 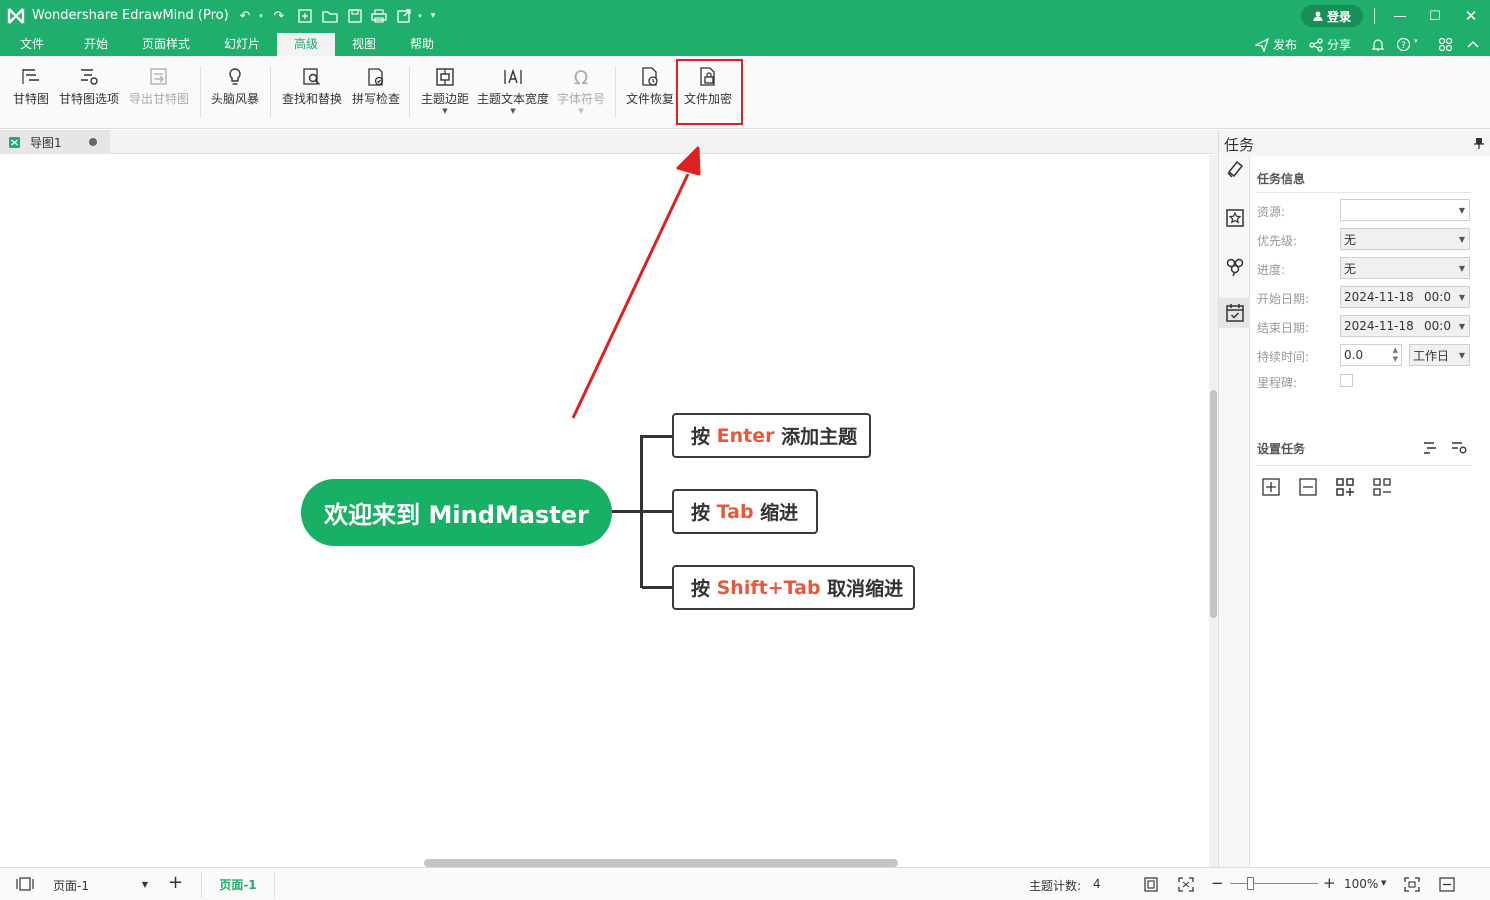 I want to click on tab-advanced: 高级, so click(x=306, y=44).